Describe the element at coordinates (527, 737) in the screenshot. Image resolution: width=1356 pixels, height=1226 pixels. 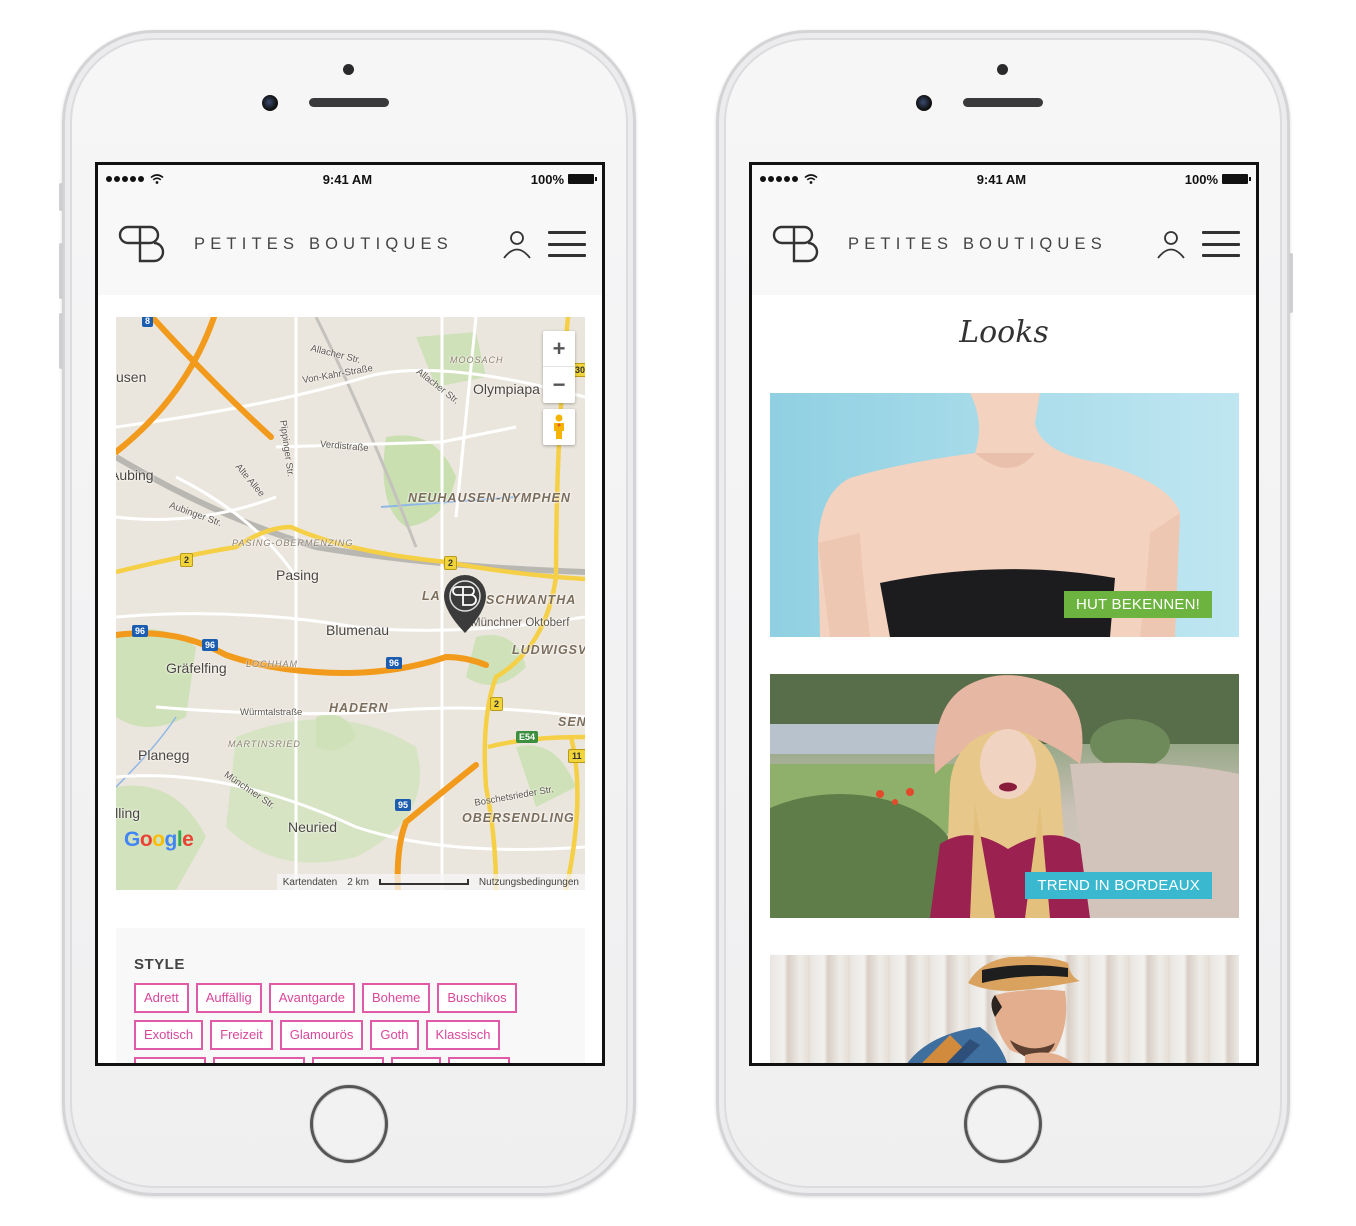
I see `road-shield-e54: E54` at that location.